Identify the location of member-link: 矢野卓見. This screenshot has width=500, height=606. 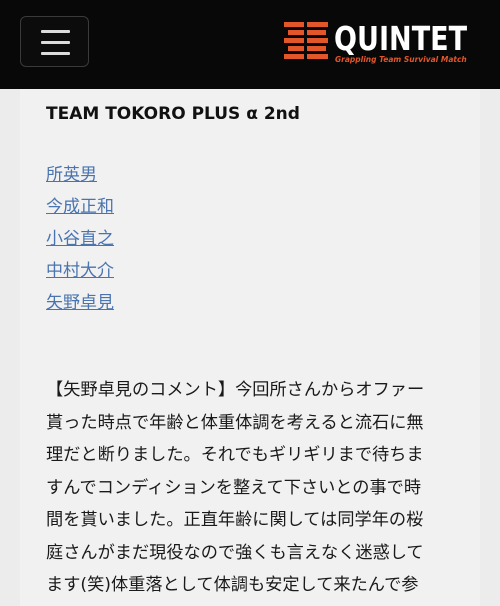
(80, 300).